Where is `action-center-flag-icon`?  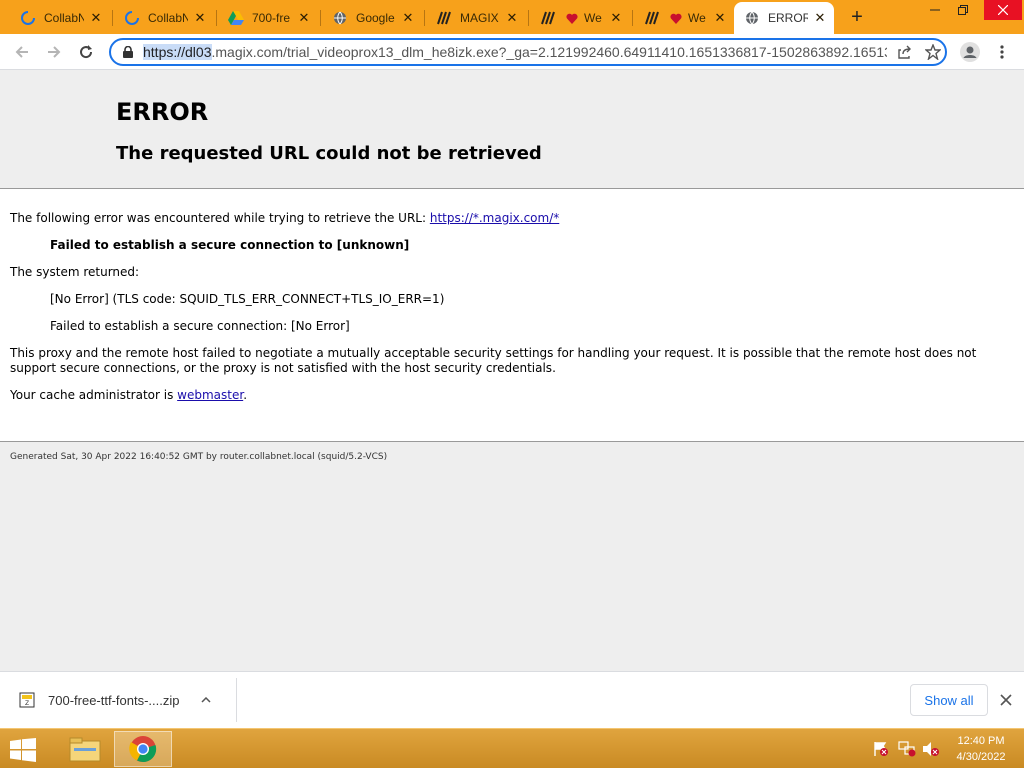
action-center-flag-icon is located at coordinates (881, 749).